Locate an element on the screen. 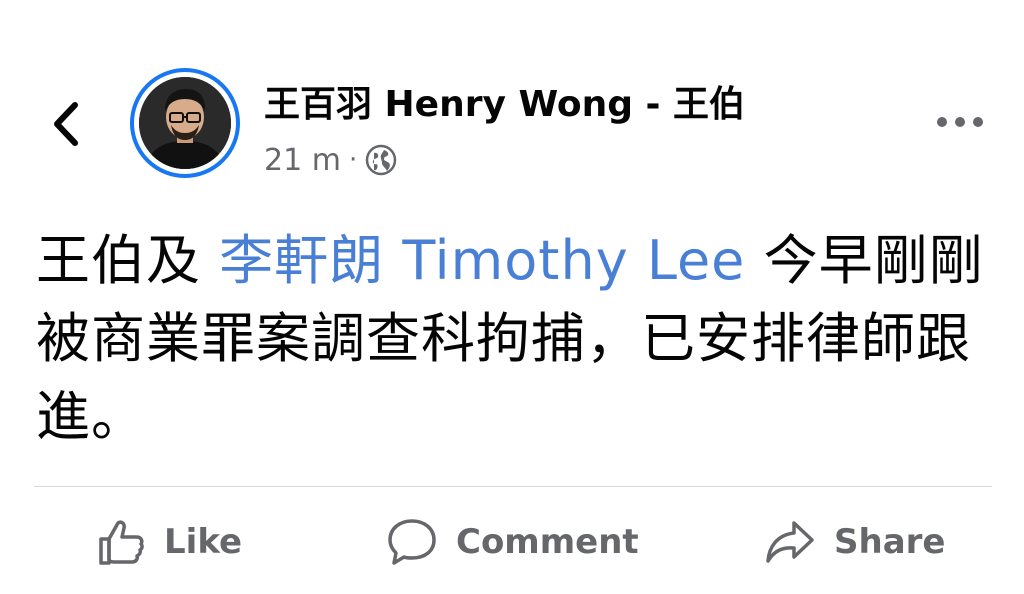 This screenshot has height=594, width=1024. chevron-left-icon is located at coordinates (66, 124).